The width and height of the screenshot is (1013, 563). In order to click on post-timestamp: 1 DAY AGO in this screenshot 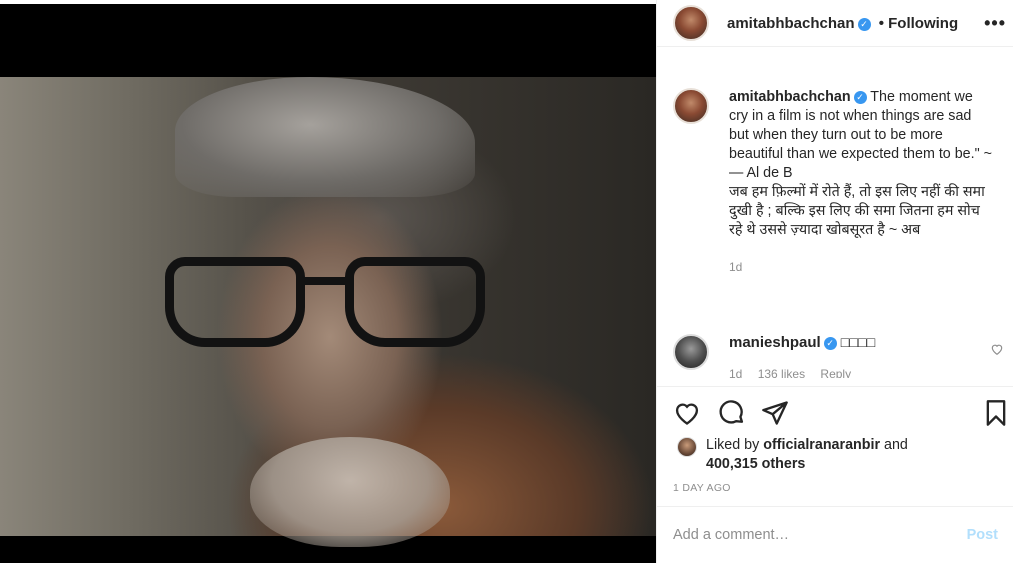, I will do `click(702, 488)`.